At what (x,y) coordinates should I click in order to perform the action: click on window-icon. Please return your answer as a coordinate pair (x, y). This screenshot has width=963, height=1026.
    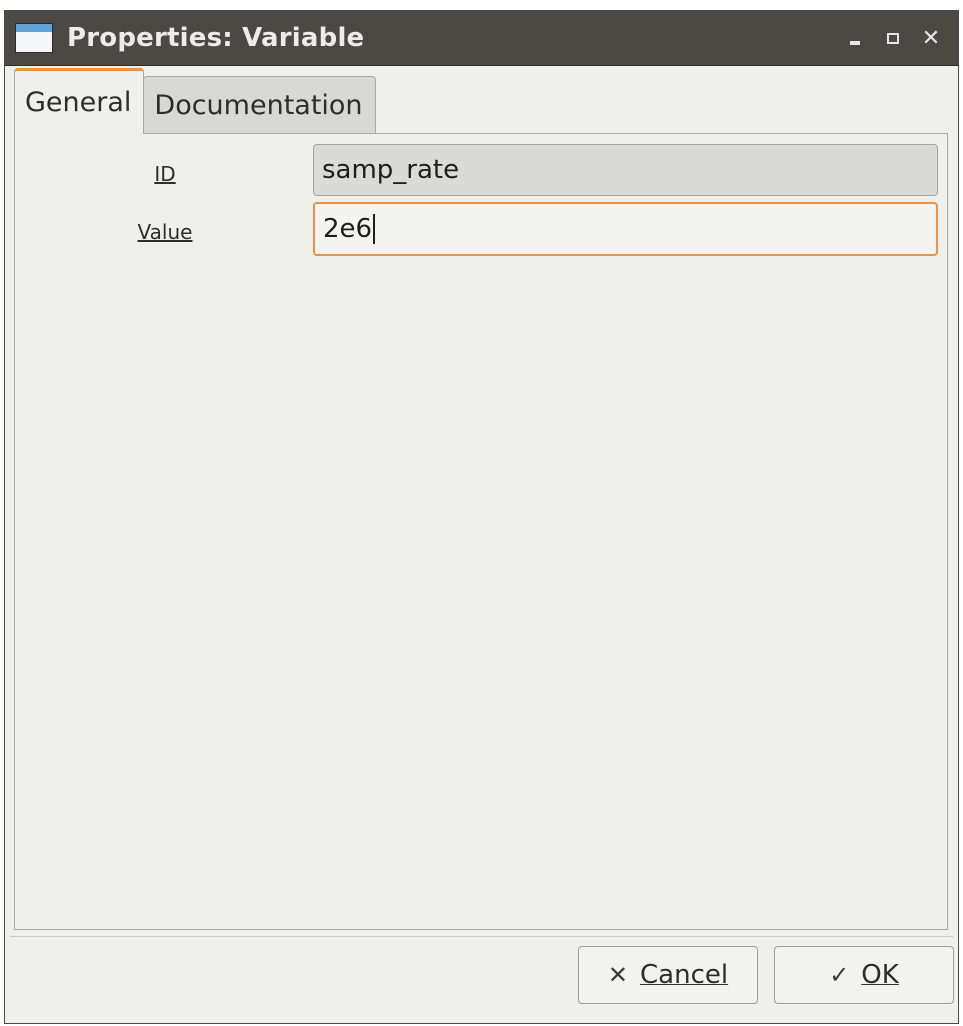
    Looking at the image, I should click on (34, 38).